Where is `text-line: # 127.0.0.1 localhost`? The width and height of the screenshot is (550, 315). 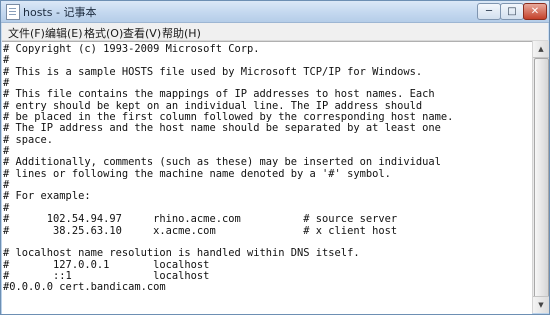 text-line: # 127.0.0.1 localhost is located at coordinates (106, 264).